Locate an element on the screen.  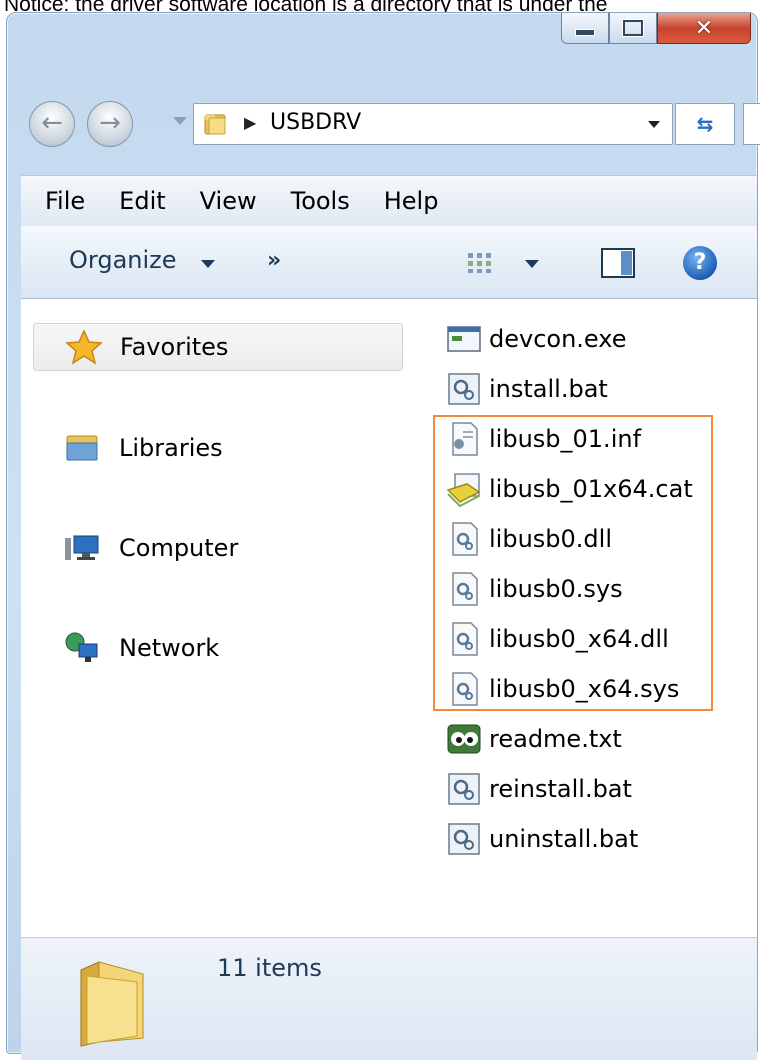
sidebar-item-libraries: Libraries is located at coordinates (217, 448).